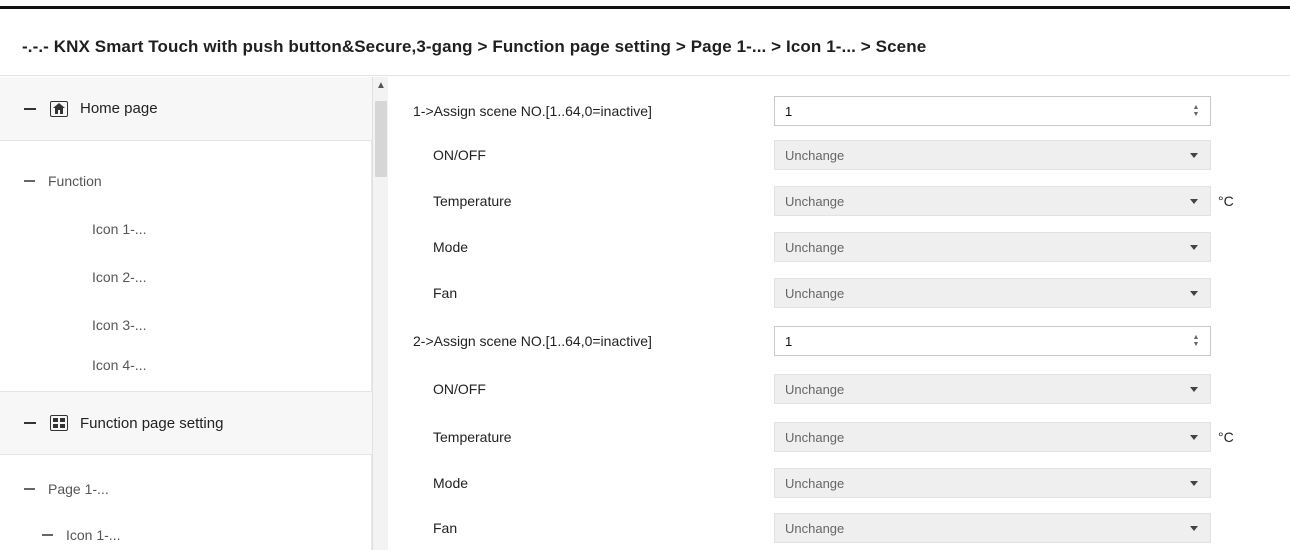  Describe the element at coordinates (381, 139) in the screenshot. I see `scrollbar-thumb` at that location.